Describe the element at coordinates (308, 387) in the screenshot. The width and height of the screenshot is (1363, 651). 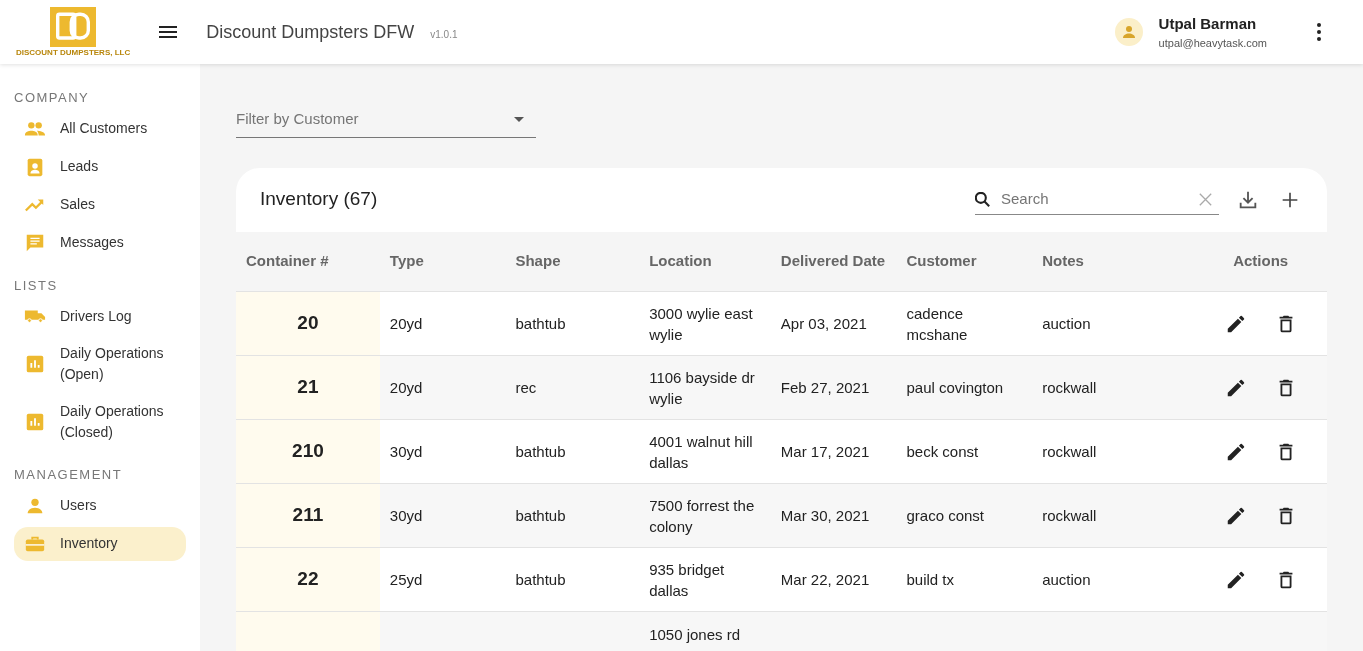
I see `container-number: 21` at that location.